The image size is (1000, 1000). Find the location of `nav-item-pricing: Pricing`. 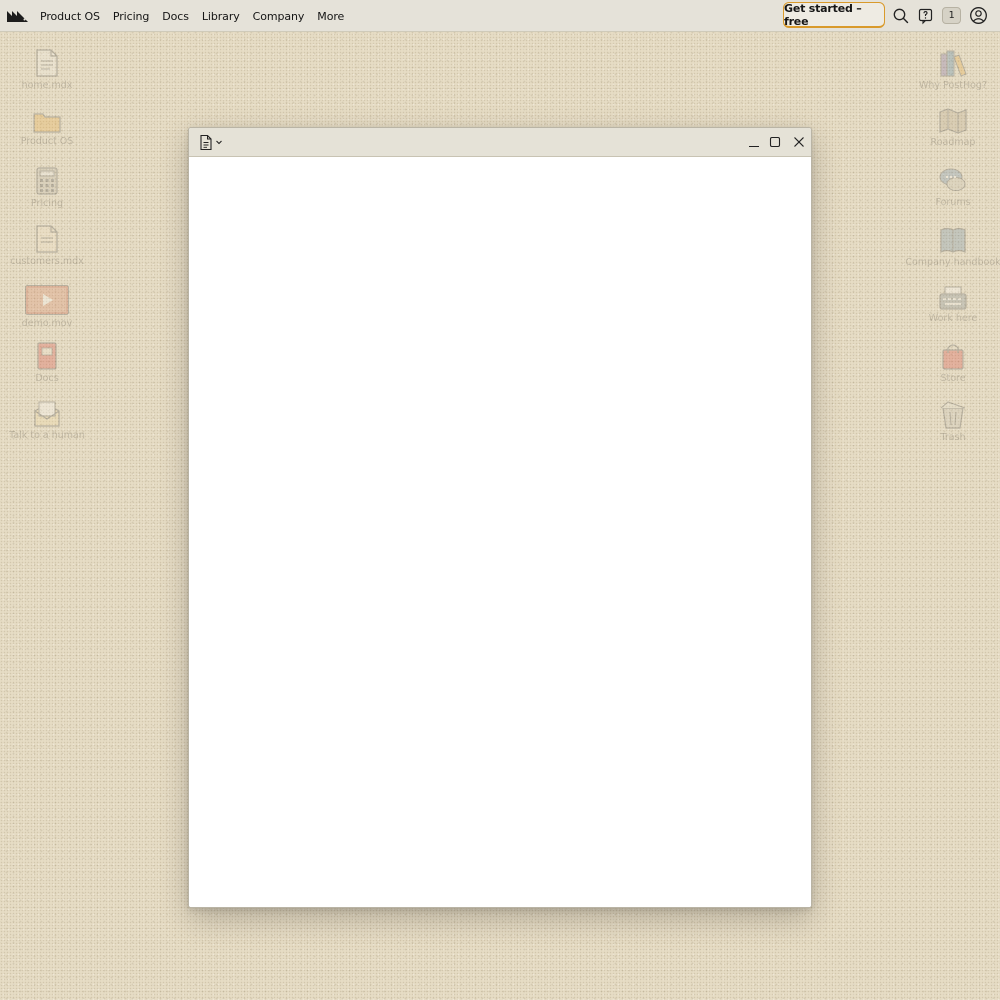

nav-item-pricing: Pricing is located at coordinates (131, 16).